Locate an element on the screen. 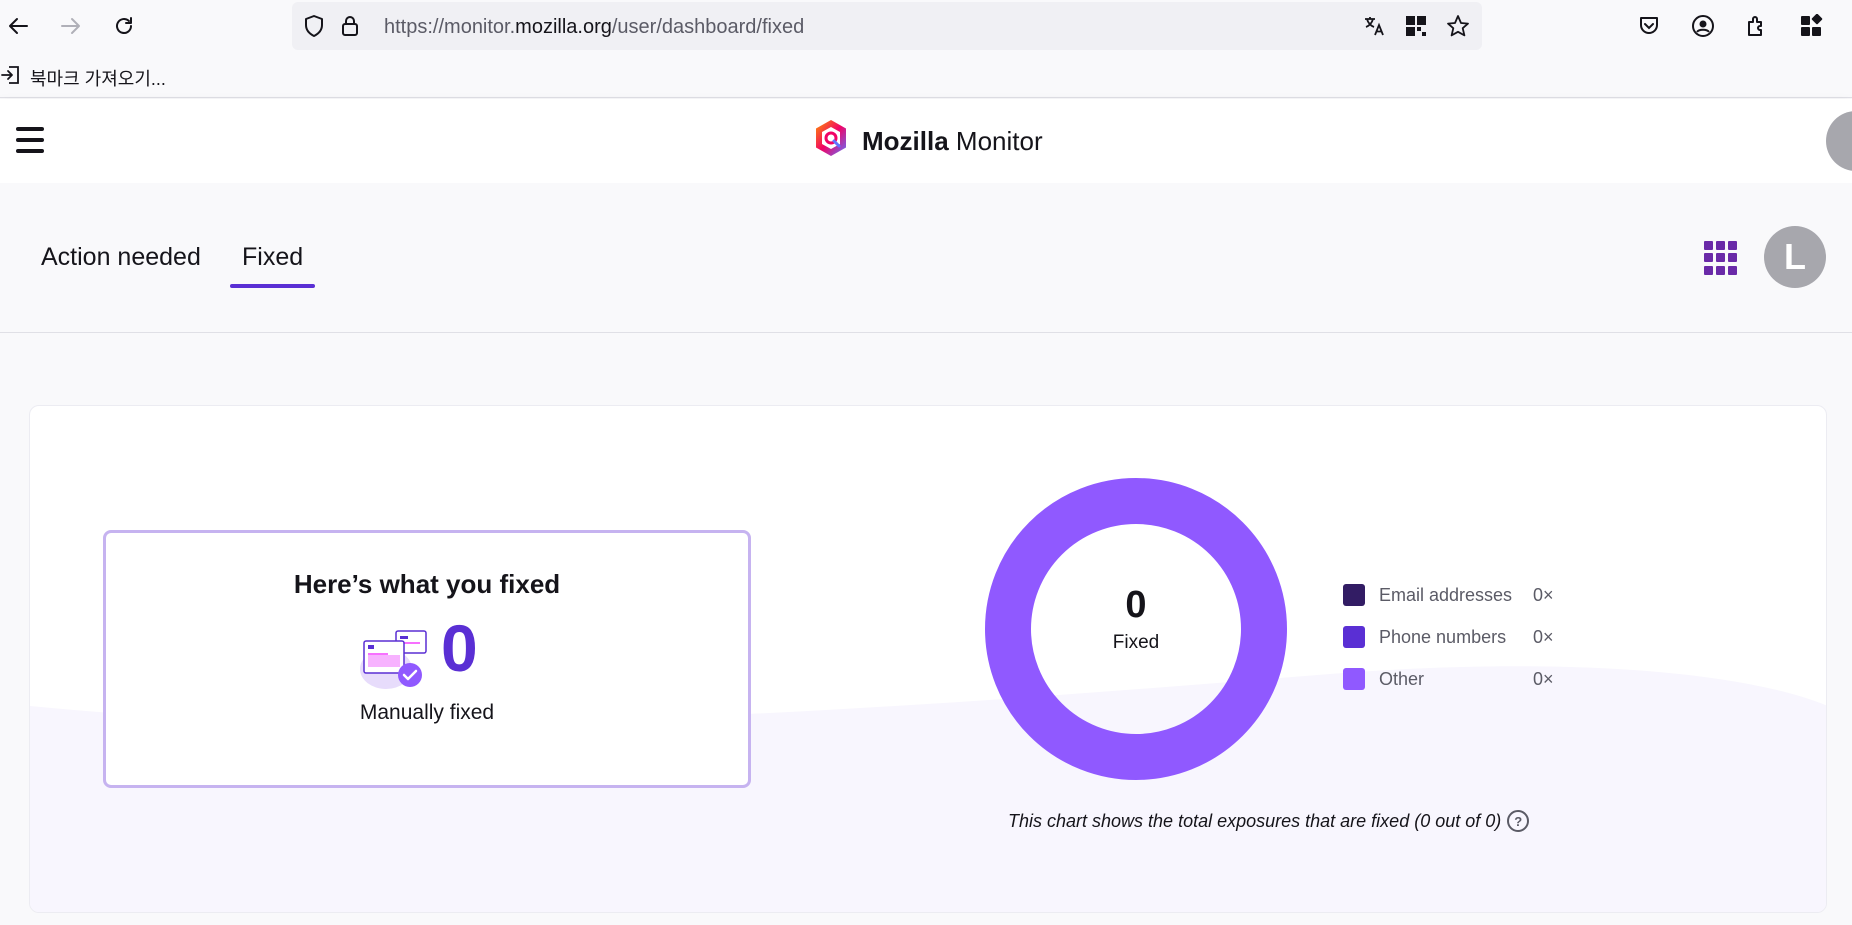 Image resolution: width=1852 pixels, height=925 pixels. apps-menu-icon is located at coordinates (1811, 26).